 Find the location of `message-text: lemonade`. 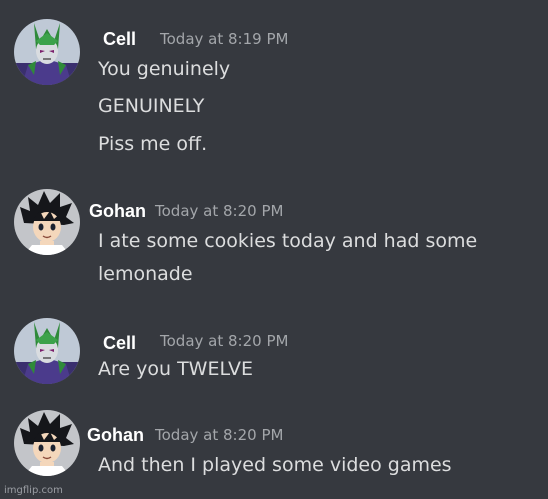

message-text: lemonade is located at coordinates (145, 274).